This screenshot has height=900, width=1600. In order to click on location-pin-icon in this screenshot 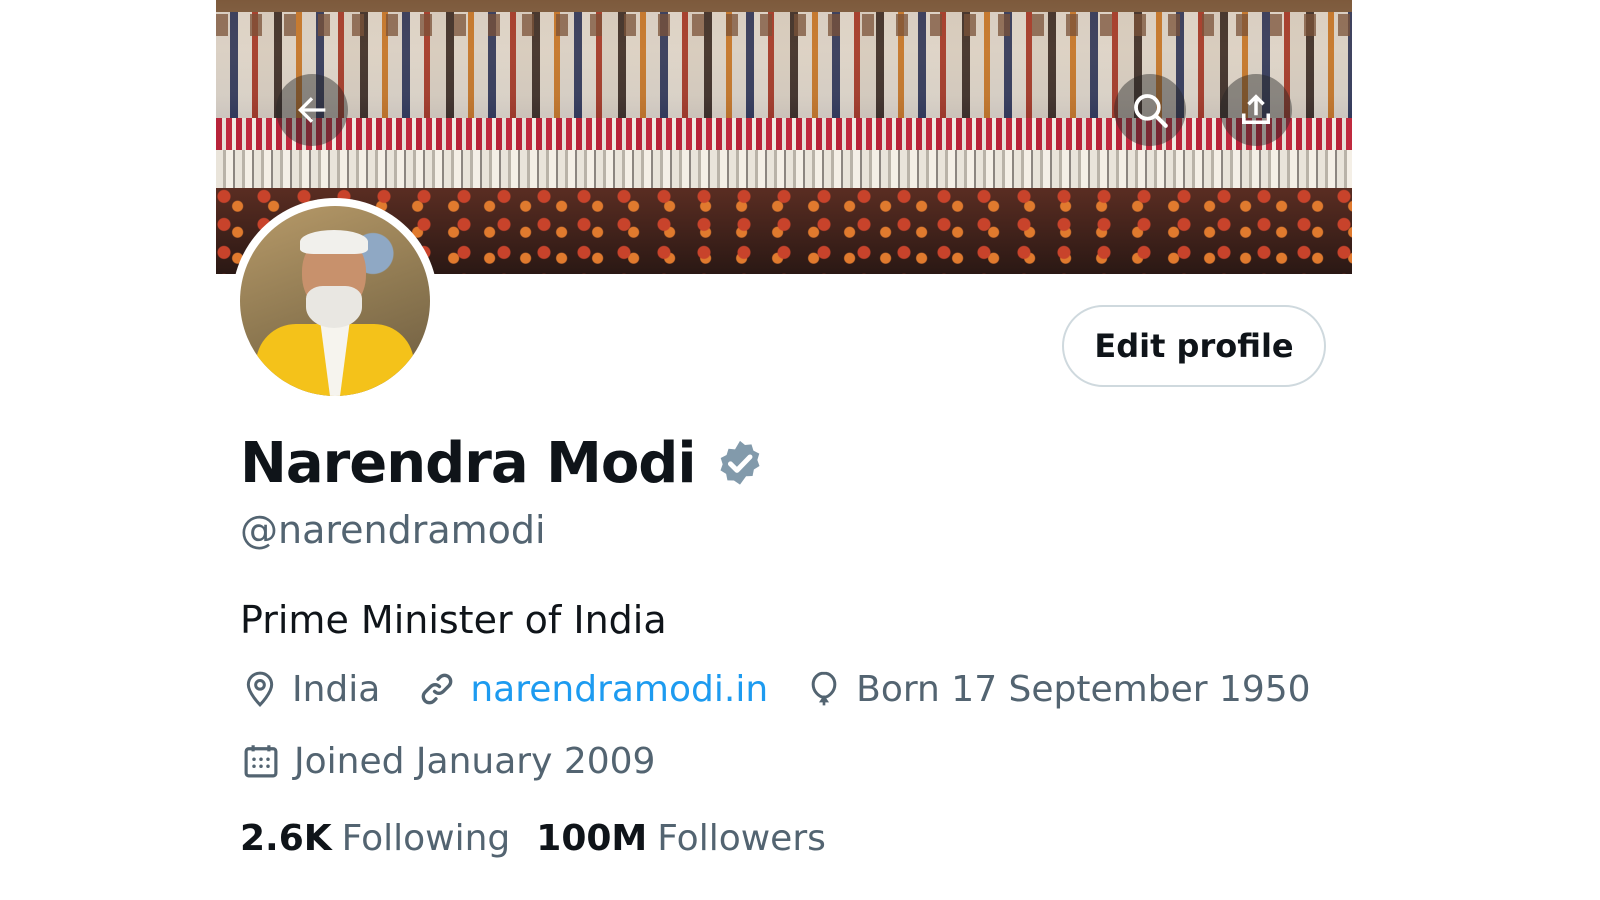, I will do `click(260, 689)`.